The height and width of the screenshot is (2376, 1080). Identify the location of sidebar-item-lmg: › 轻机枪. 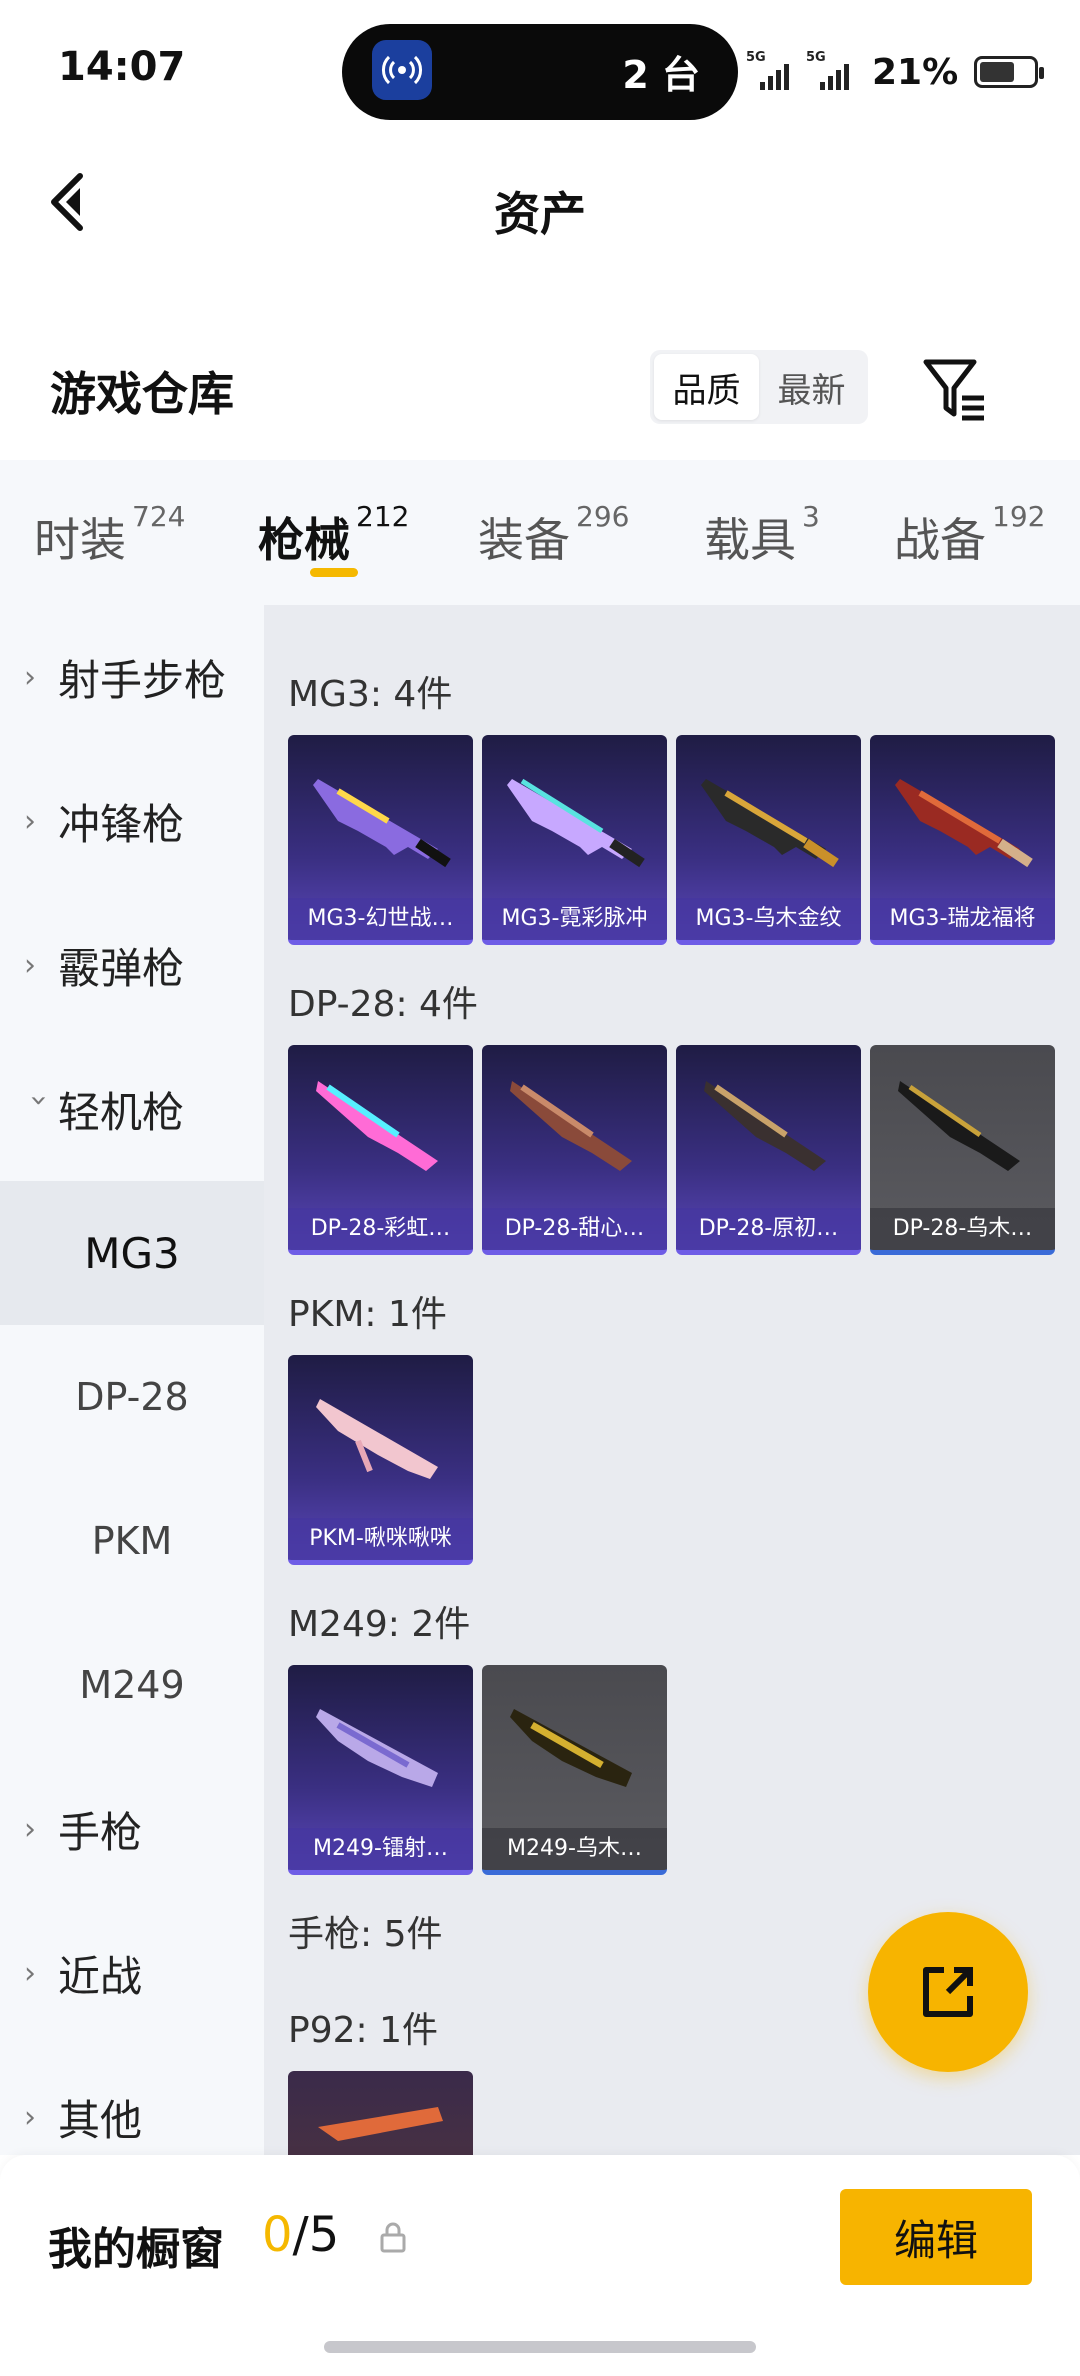
(132, 1109).